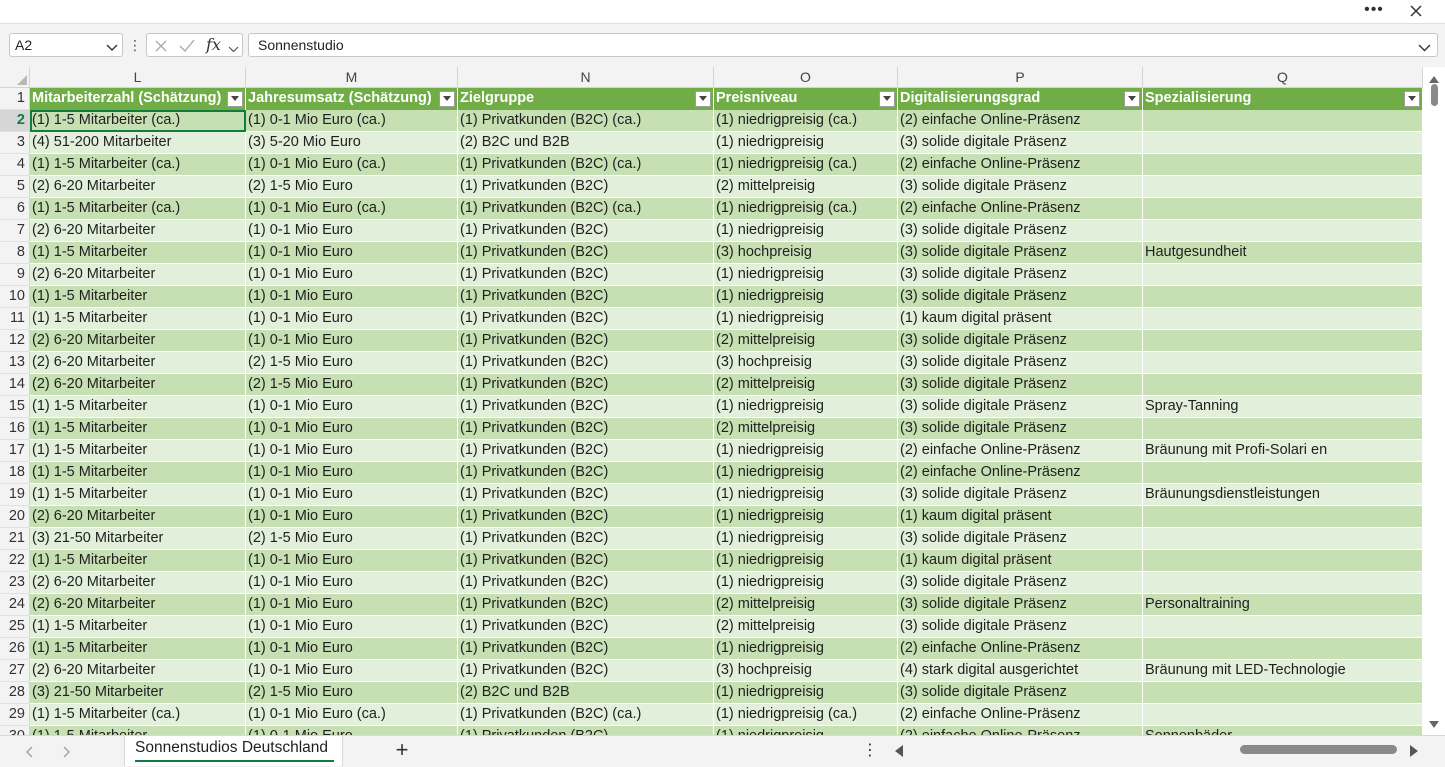  I want to click on close-icon, so click(1416, 12).